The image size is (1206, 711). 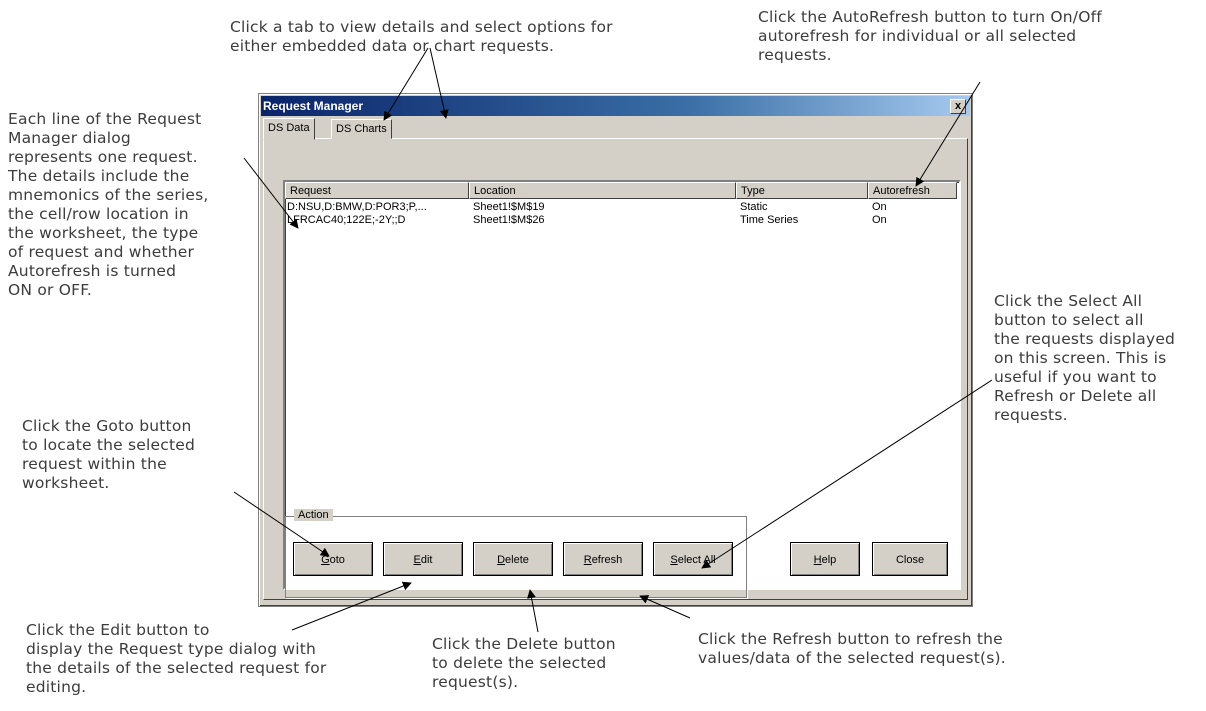 I want to click on column-header-request: Request, so click(x=377, y=190).